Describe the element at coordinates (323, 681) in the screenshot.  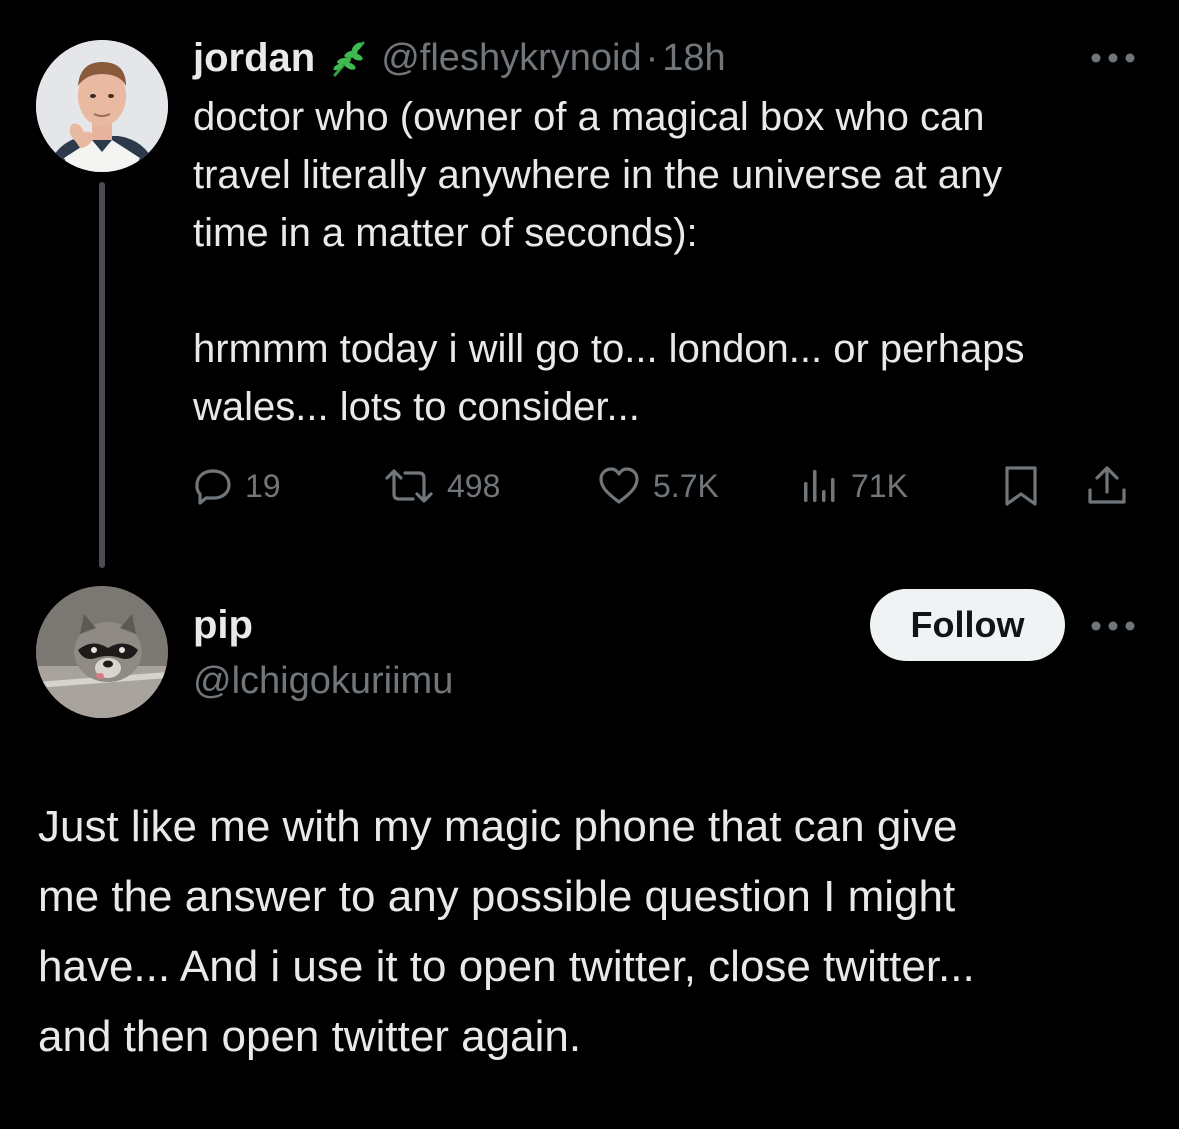
I see `reply-author-handle: @lchigokuriimu` at that location.